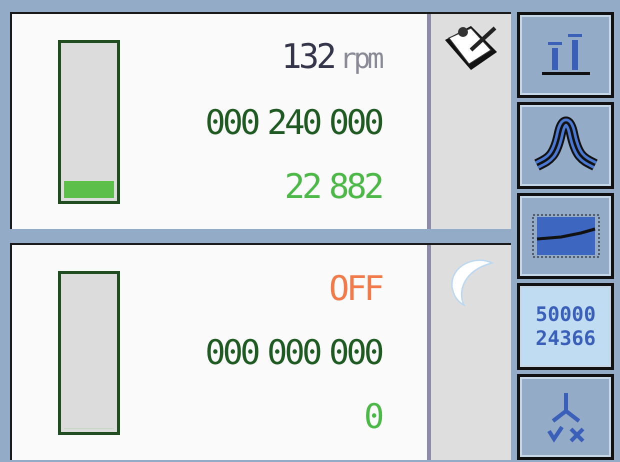 This screenshot has height=462, width=620. What do you see at coordinates (565, 145) in the screenshot?
I see `peak-chart-button` at bounding box center [565, 145].